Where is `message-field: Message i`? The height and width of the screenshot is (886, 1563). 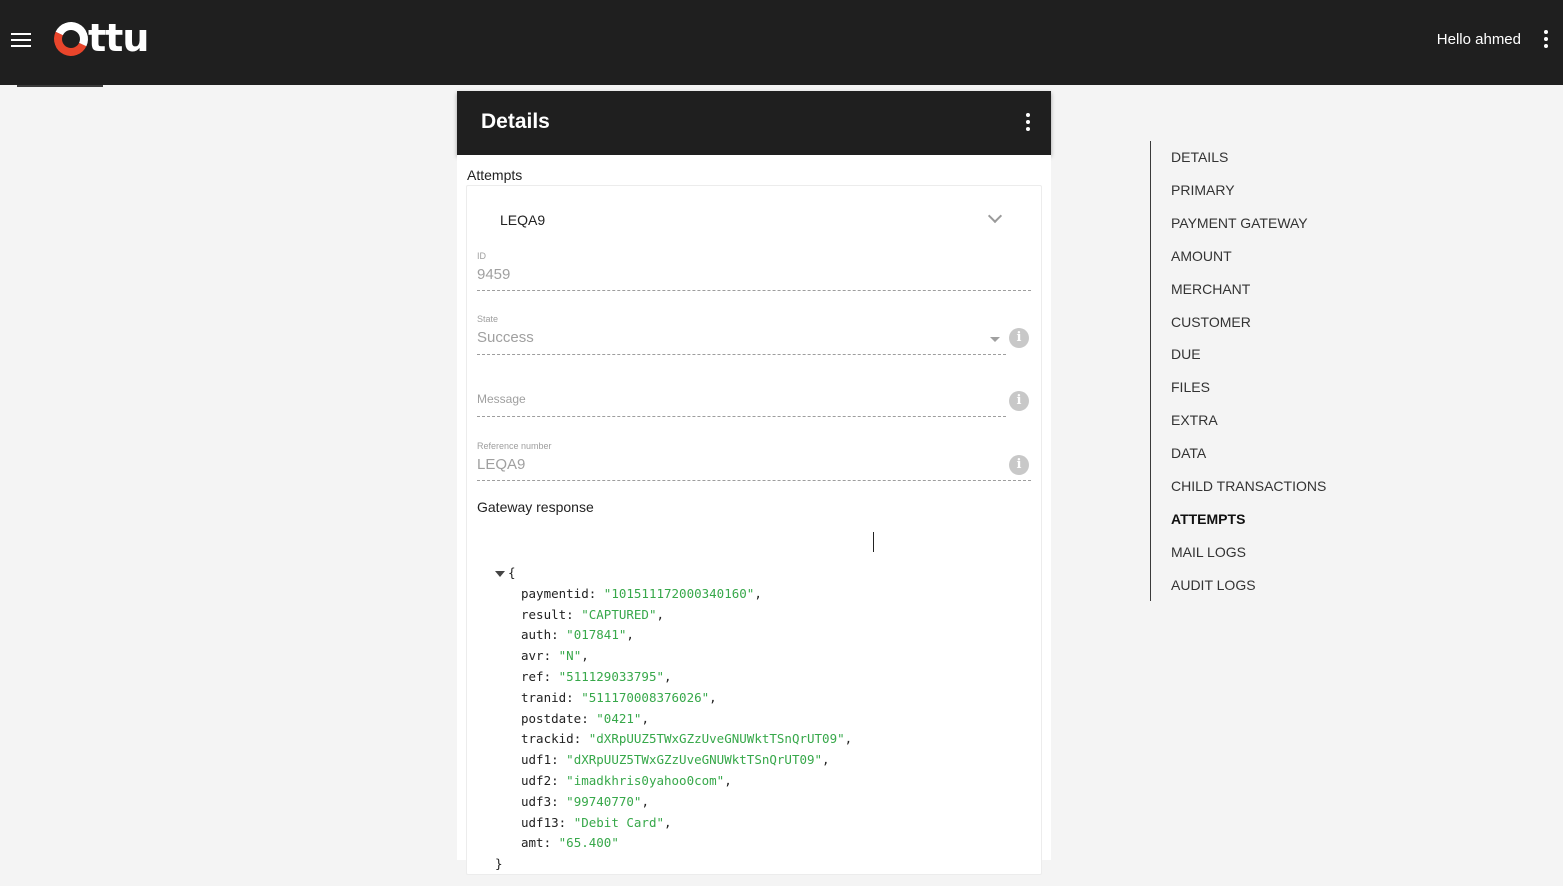 message-field: Message i is located at coordinates (754, 396).